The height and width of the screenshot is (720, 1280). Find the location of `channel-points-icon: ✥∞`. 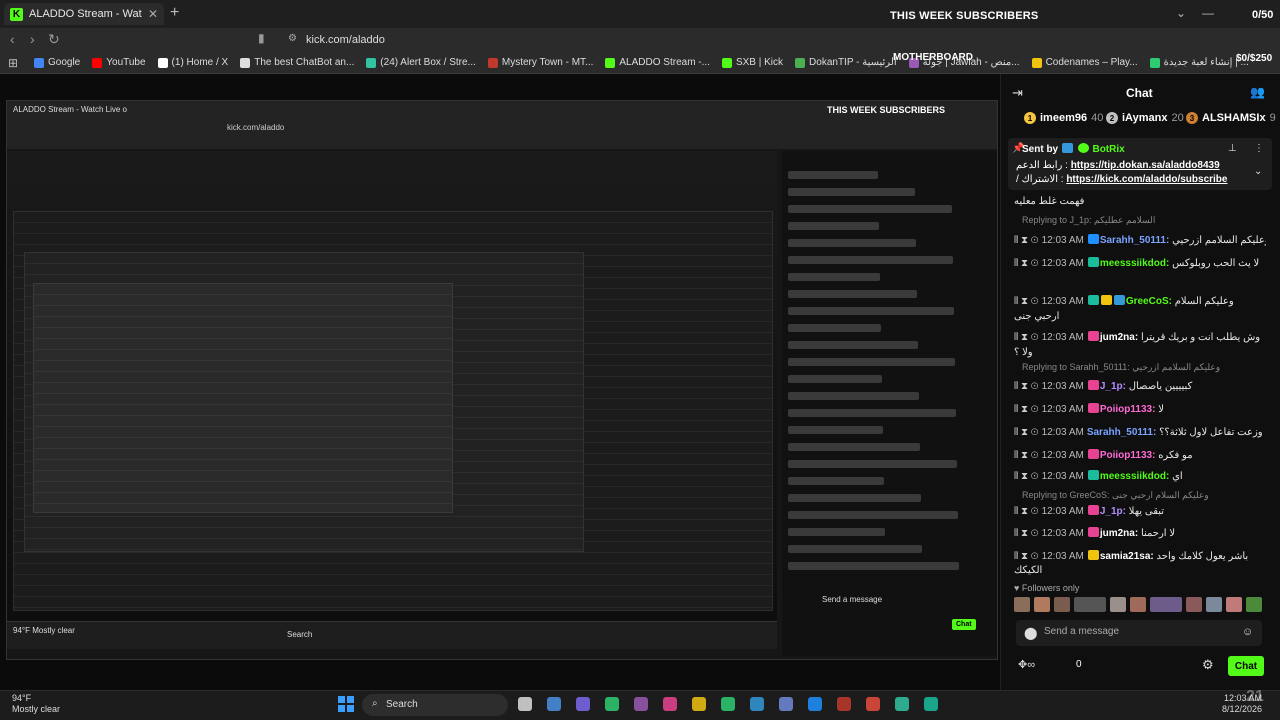

channel-points-icon: ✥∞ is located at coordinates (1026, 664).